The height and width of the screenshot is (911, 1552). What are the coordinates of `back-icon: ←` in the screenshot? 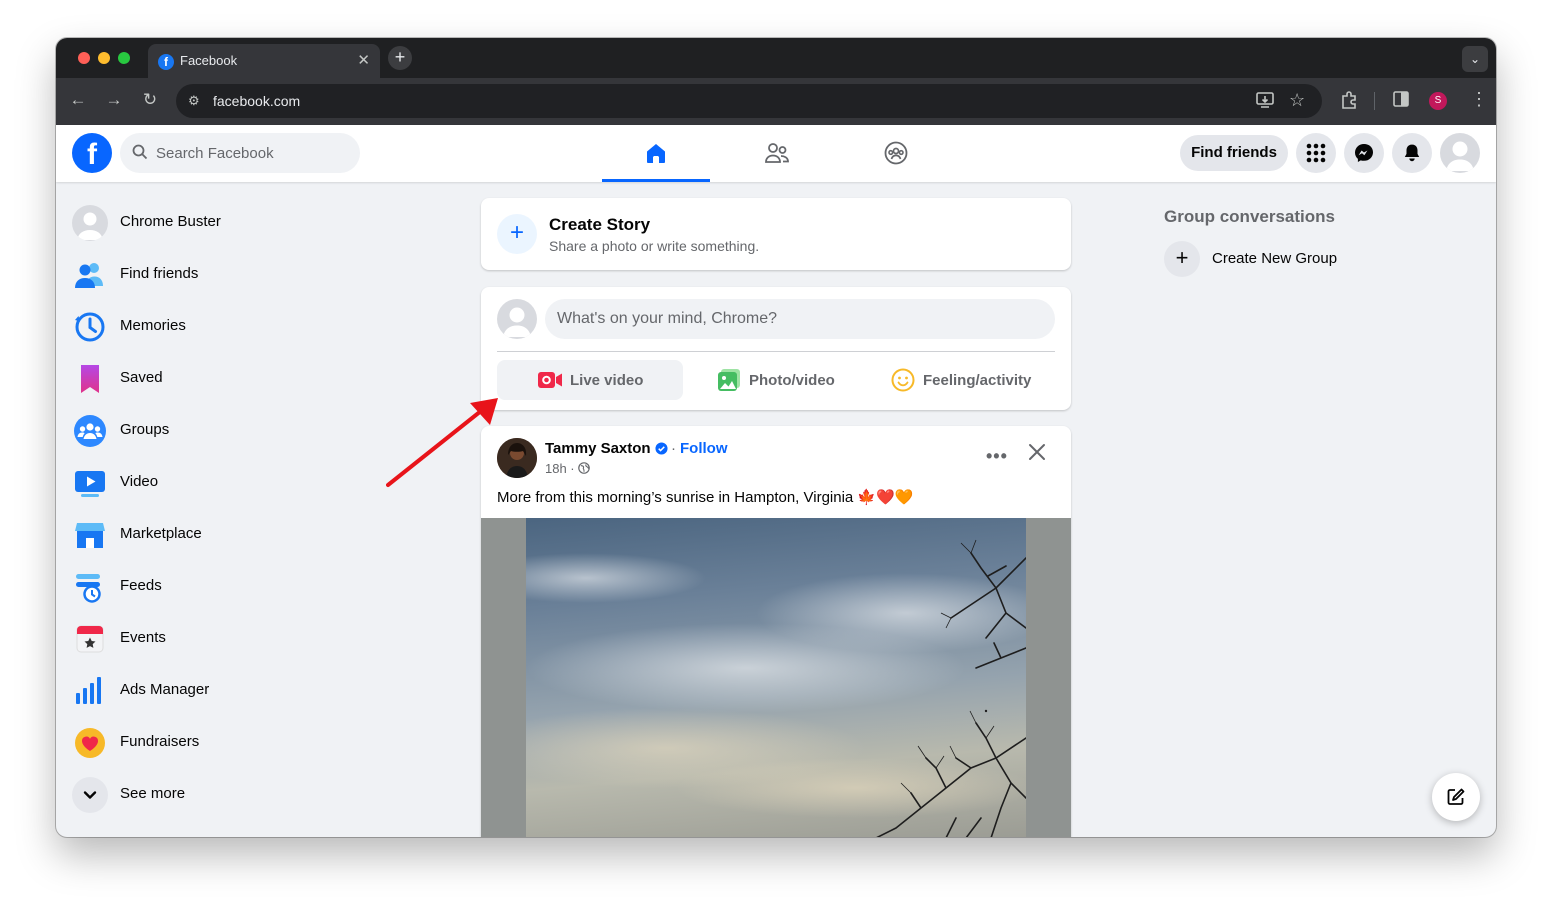 It's located at (78, 100).